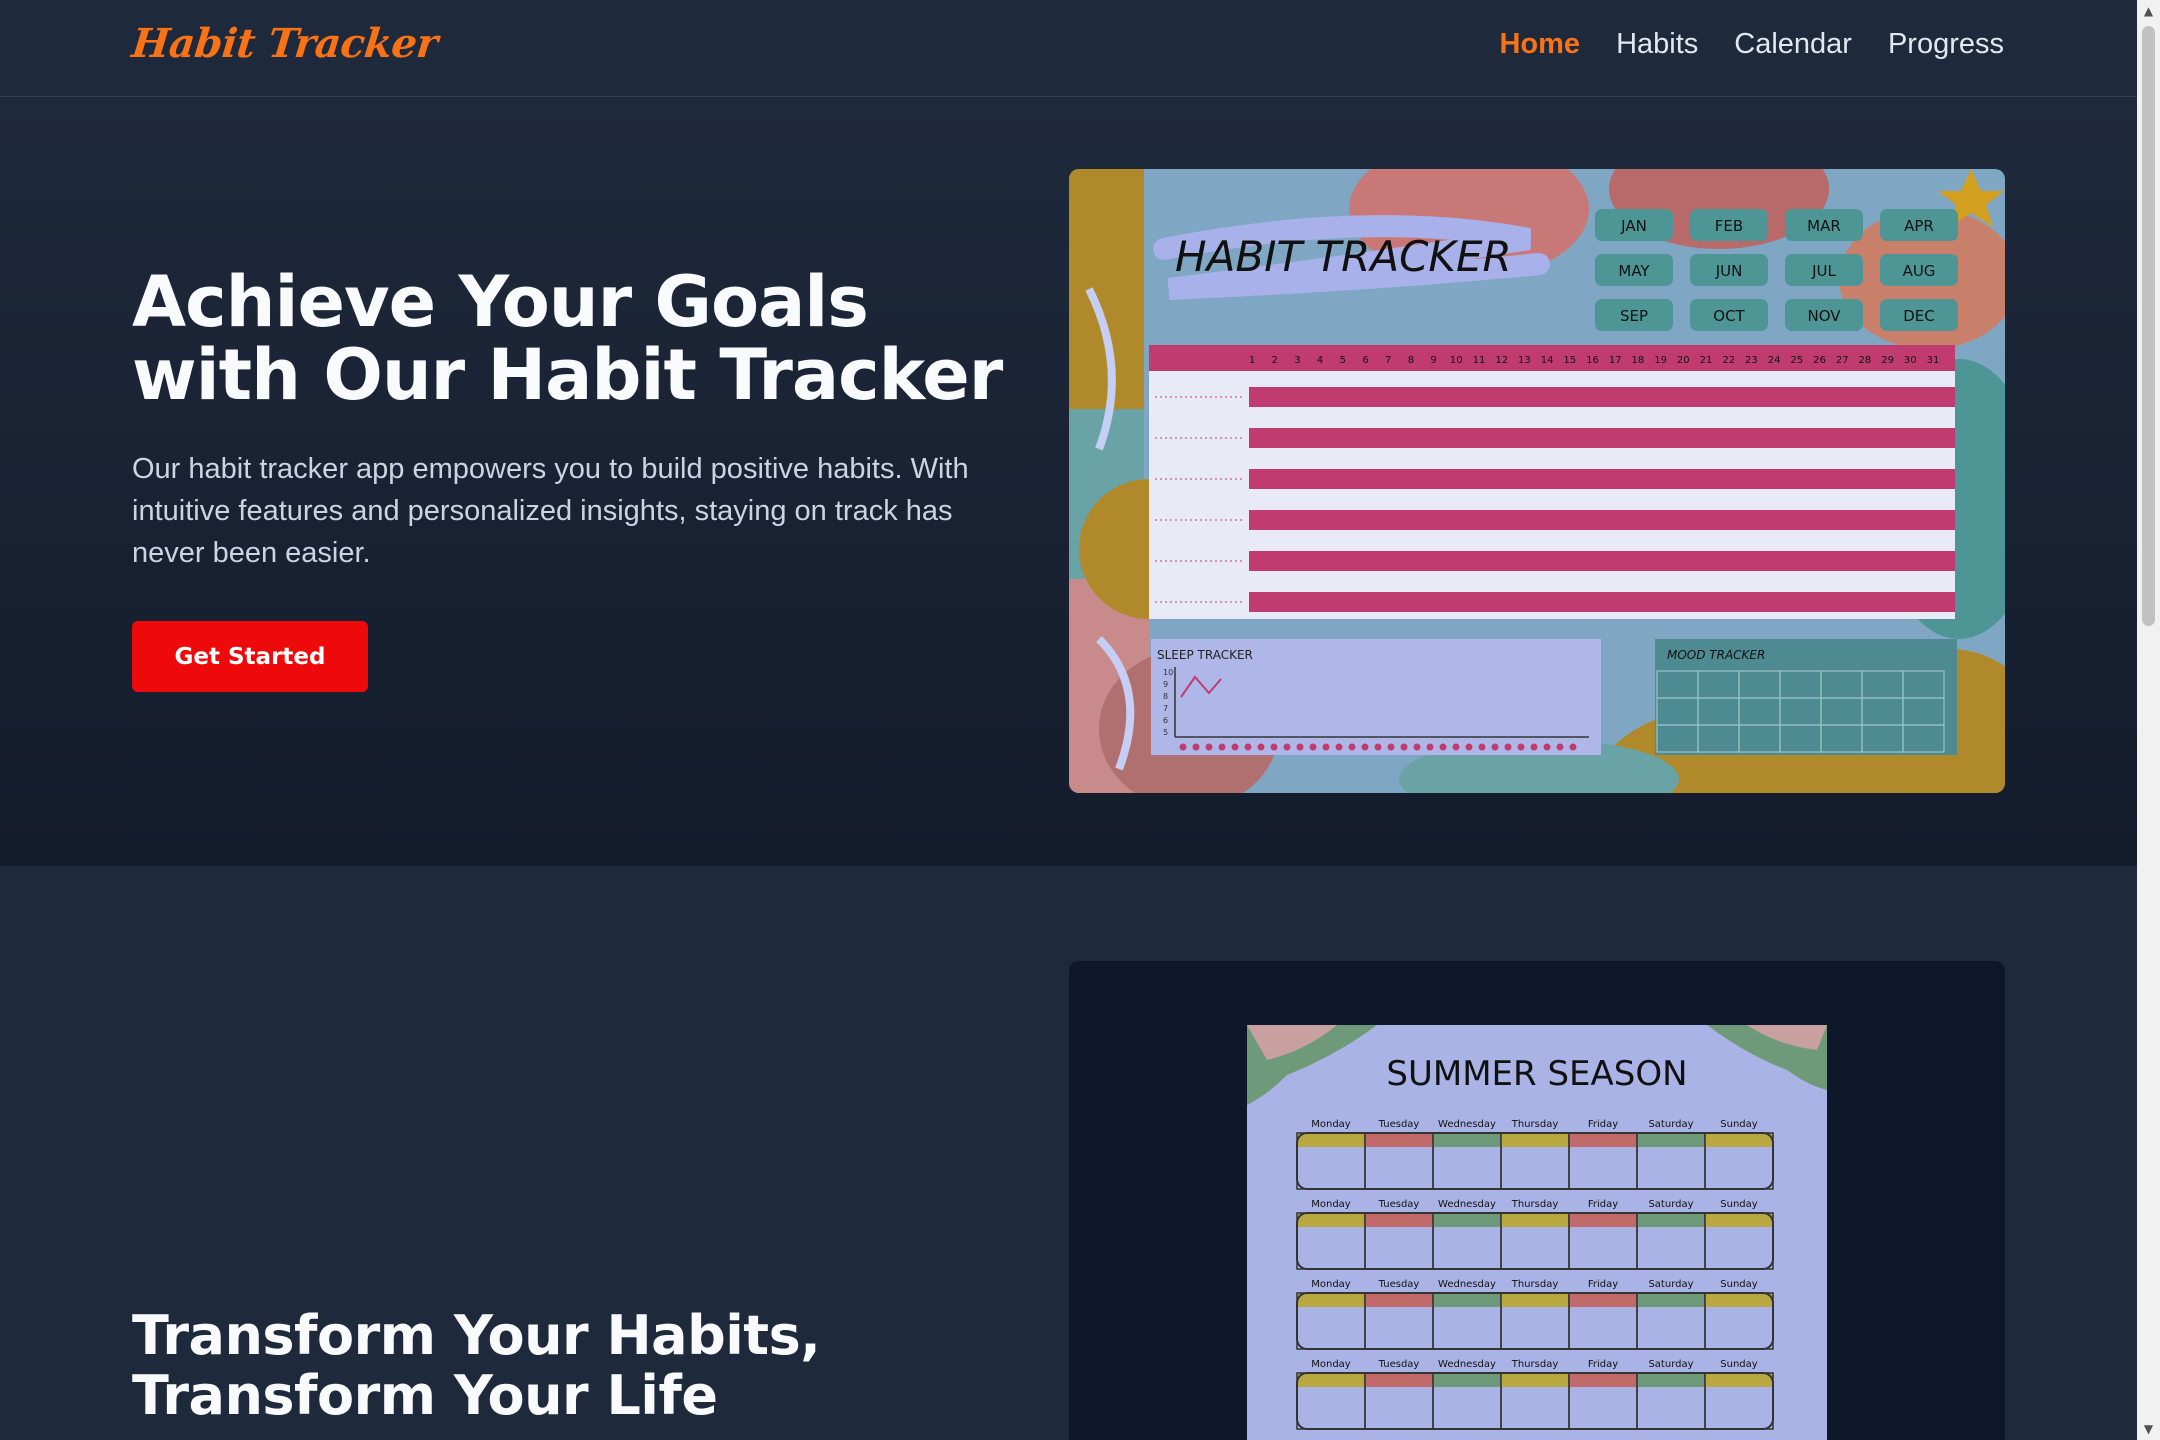 Image resolution: width=2160 pixels, height=1440 pixels. Describe the element at coordinates (1706, 360) in the screenshot. I see `day-number: 21` at that location.